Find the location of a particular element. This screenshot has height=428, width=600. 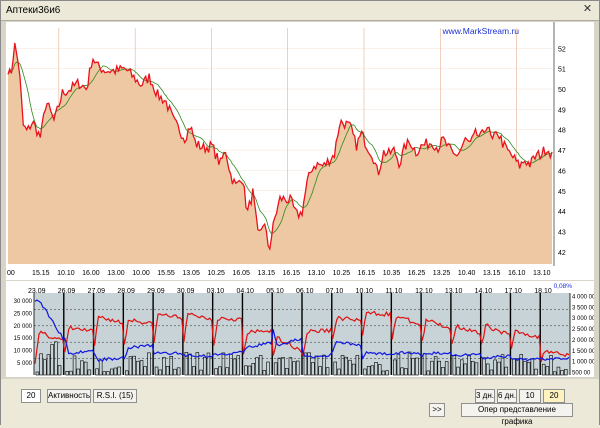

price-y-tick-label: 49 is located at coordinates (562, 110).